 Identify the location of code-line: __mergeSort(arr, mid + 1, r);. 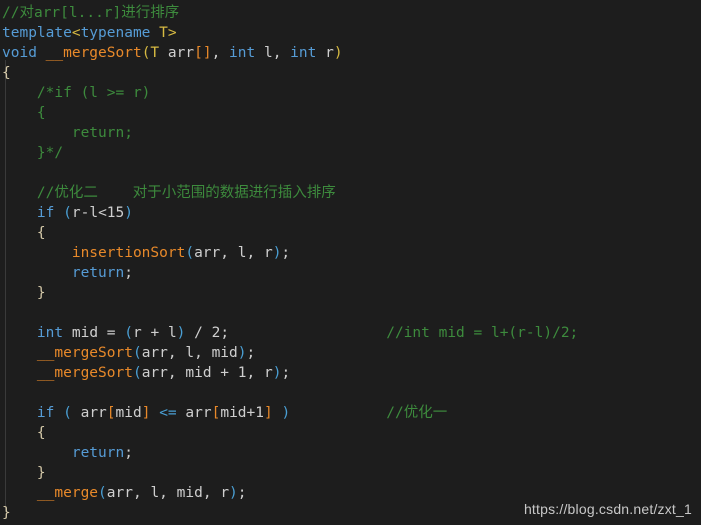
(350, 373).